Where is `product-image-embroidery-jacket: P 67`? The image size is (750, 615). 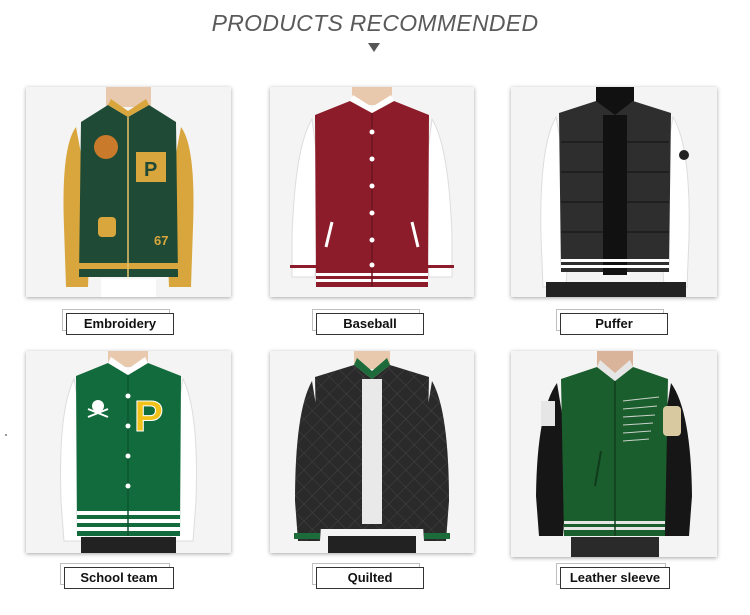 product-image-embroidery-jacket: P 67 is located at coordinates (128, 192).